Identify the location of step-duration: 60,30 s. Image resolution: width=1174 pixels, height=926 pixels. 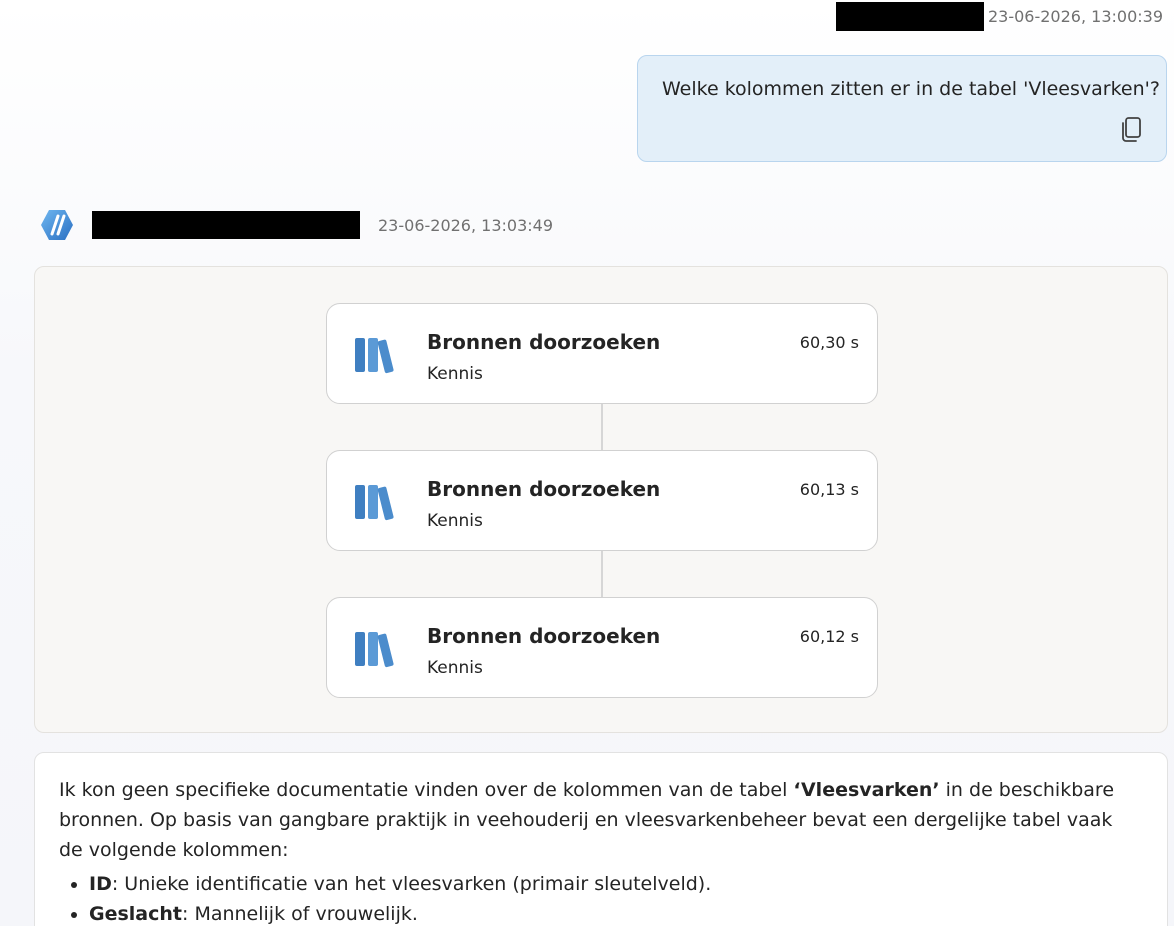
(829, 342).